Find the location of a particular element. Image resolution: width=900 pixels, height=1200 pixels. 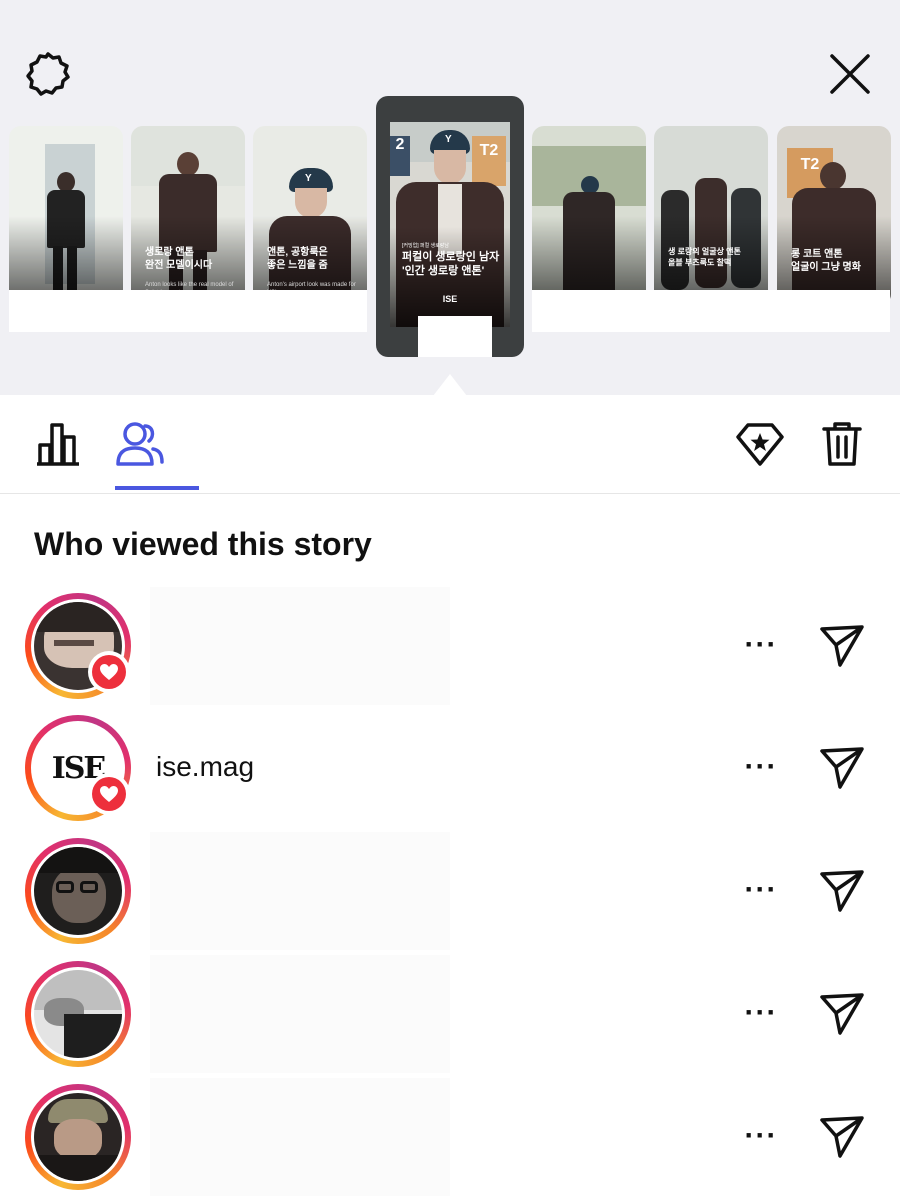

active-tab-indicator is located at coordinates (157, 488).